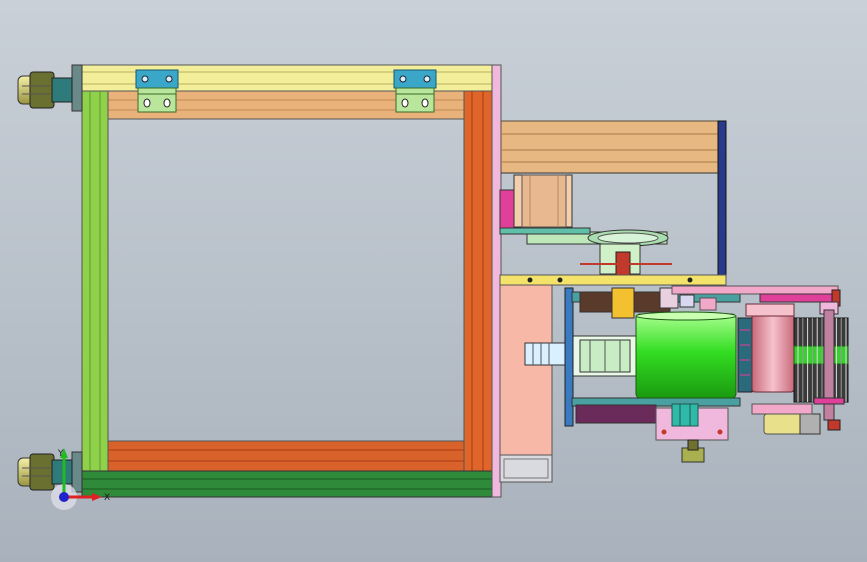 The image size is (867, 562). What do you see at coordinates (157, 91) in the screenshot?
I see `hinge-left` at bounding box center [157, 91].